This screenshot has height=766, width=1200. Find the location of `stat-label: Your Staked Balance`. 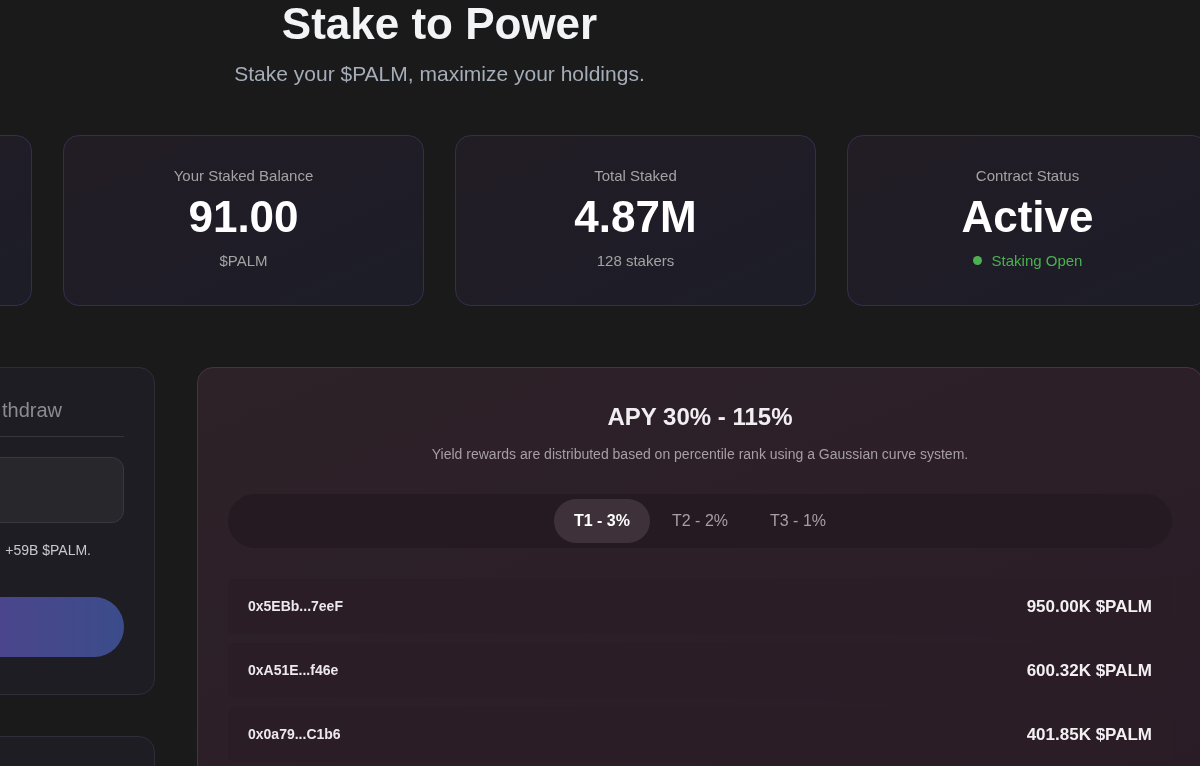

stat-label: Your Staked Balance is located at coordinates (243, 175).